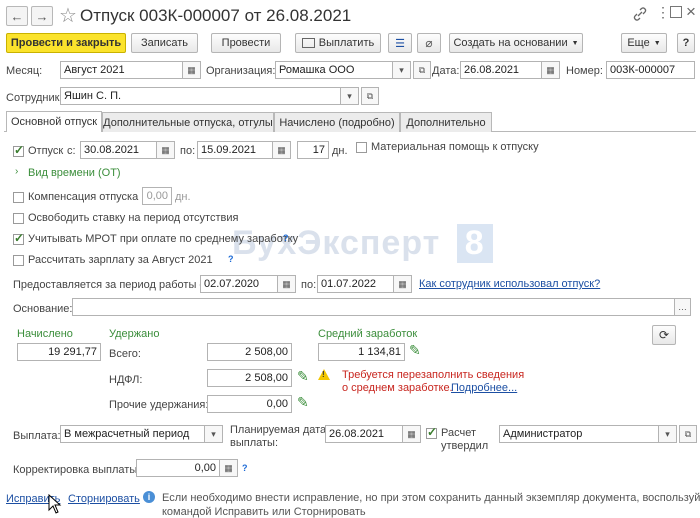 The height and width of the screenshot is (518, 700). I want to click on how-used-vacation-link: Как сотрудник использовал отпуск?, so click(509, 284).